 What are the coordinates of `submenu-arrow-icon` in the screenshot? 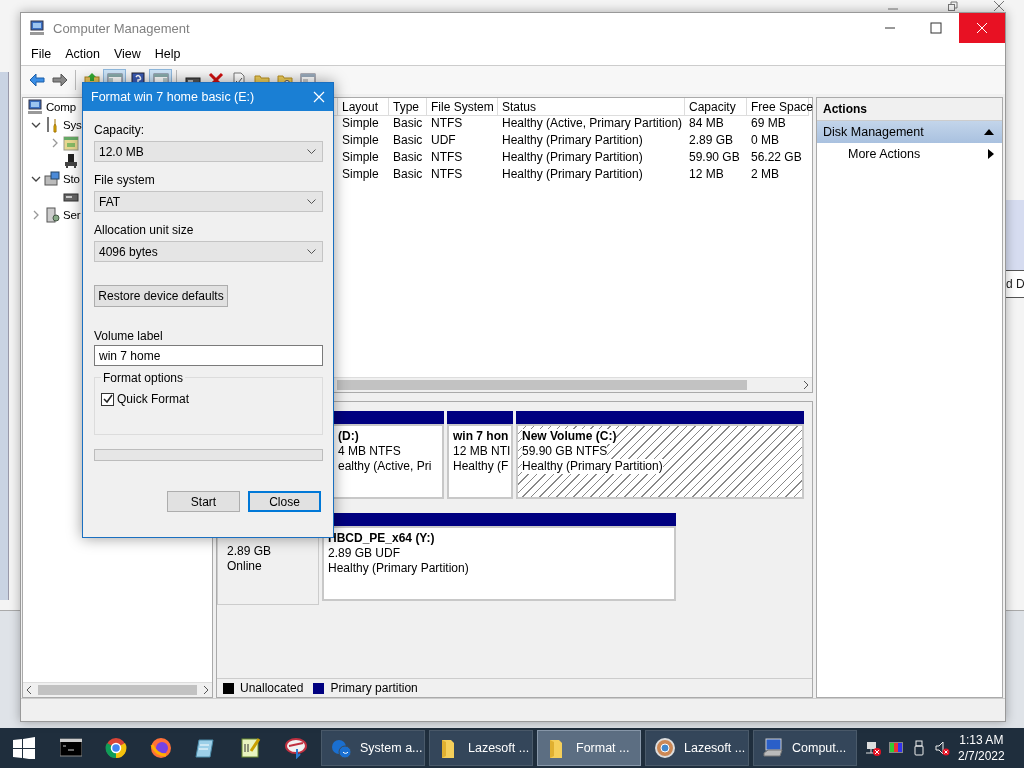 It's located at (991, 154).